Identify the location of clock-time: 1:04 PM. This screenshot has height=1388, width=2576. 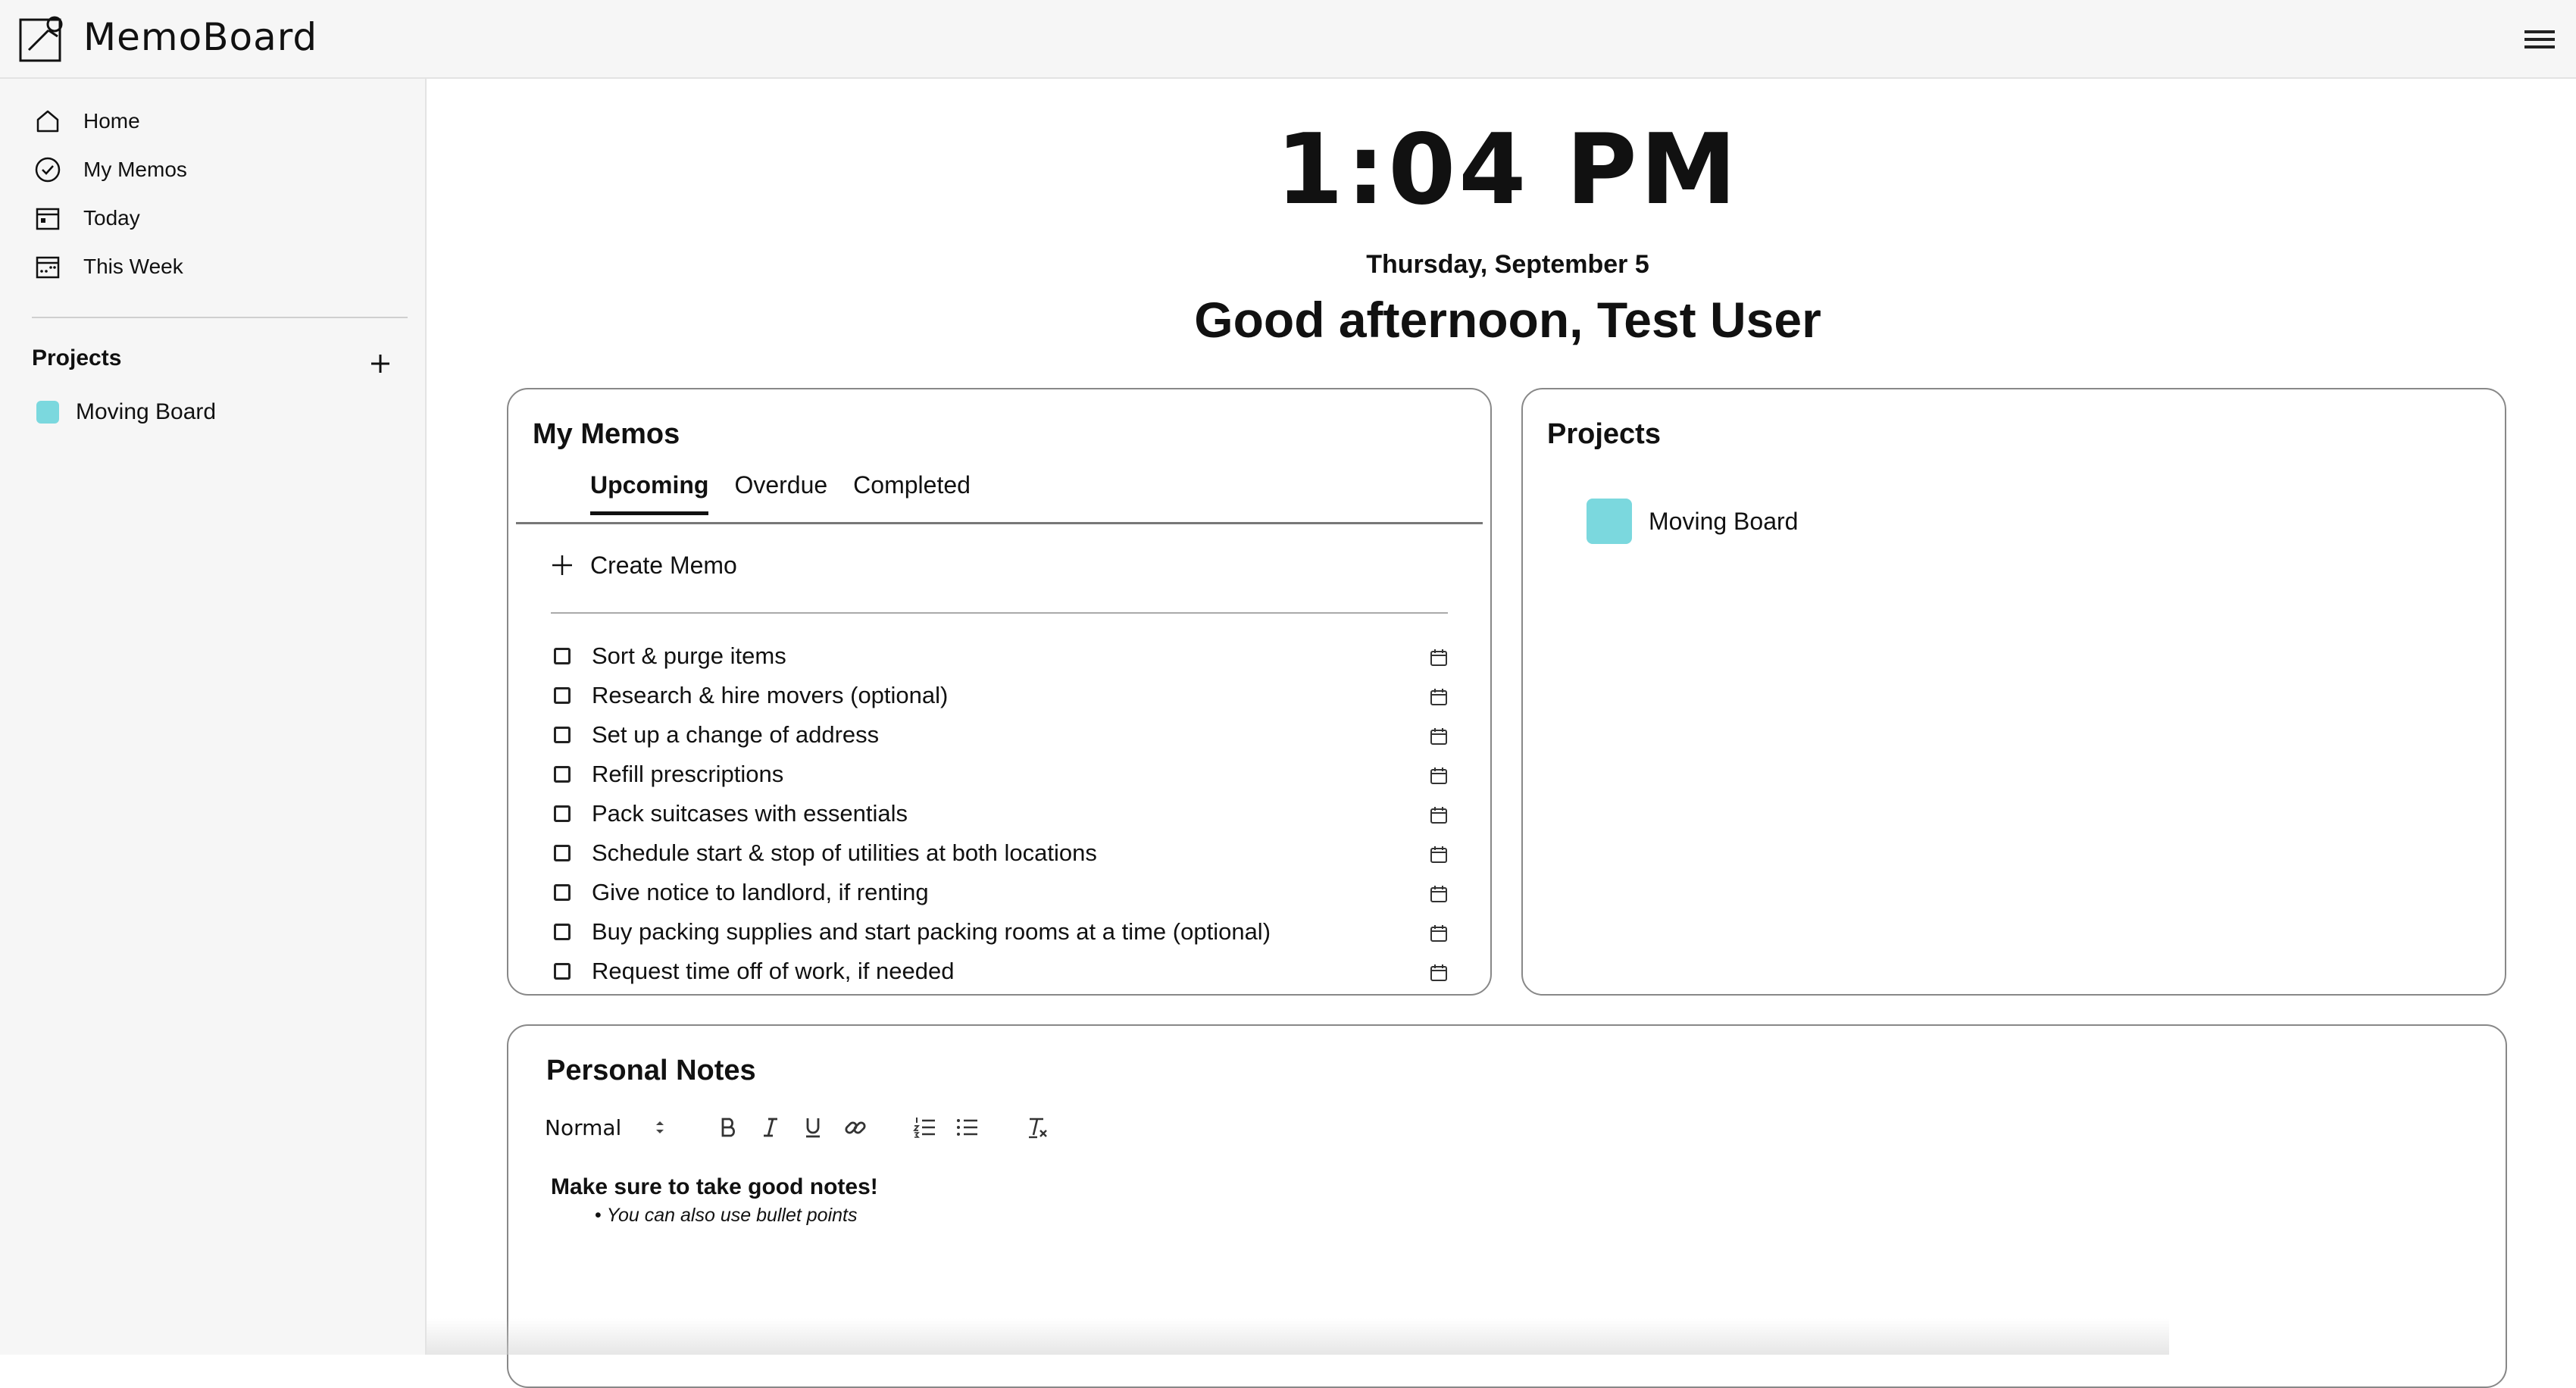
(1507, 171).